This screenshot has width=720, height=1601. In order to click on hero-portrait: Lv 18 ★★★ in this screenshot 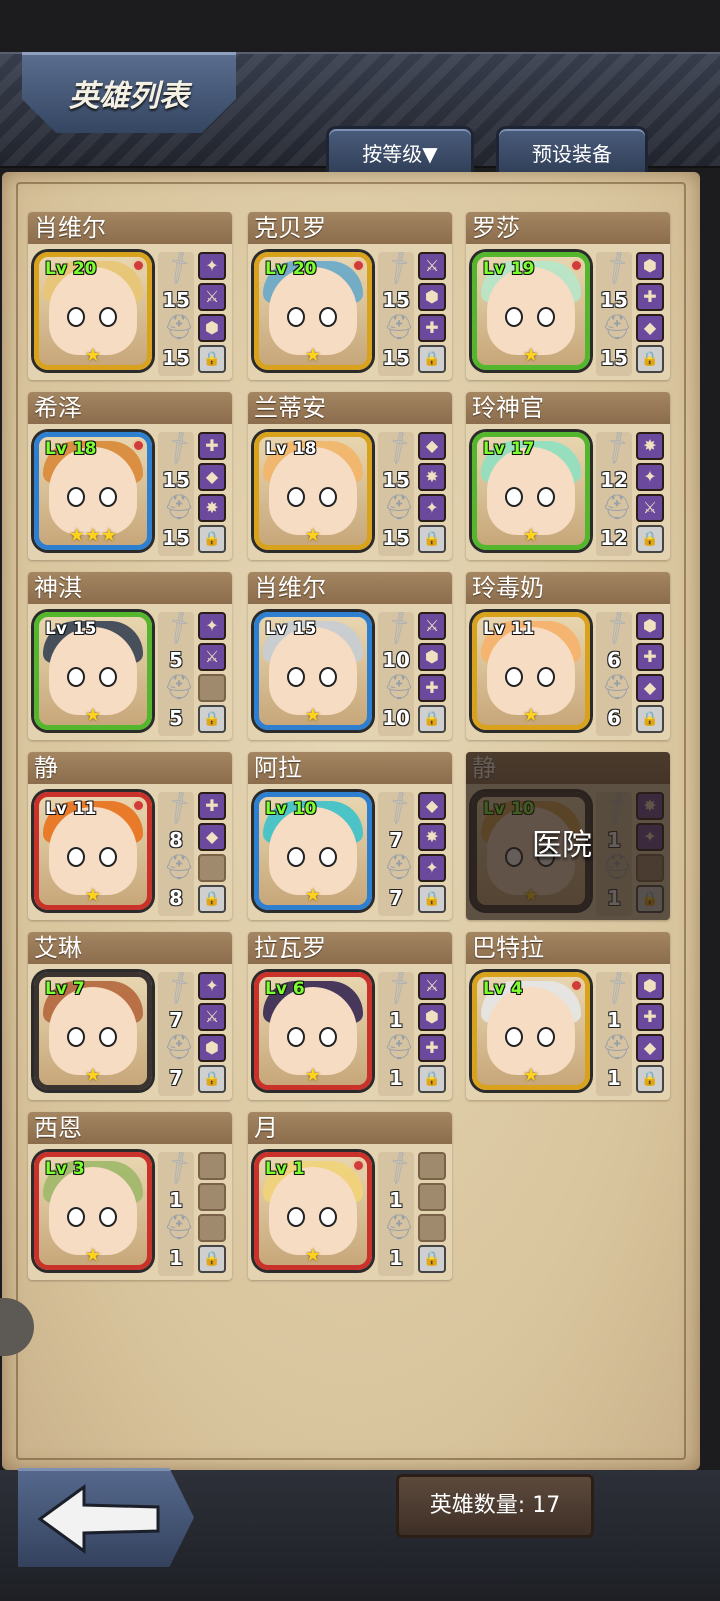, I will do `click(93, 491)`.